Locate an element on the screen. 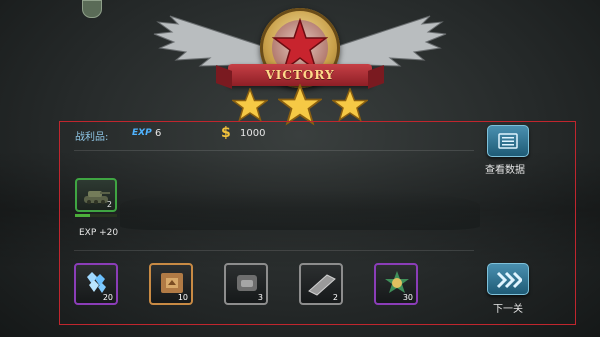 This screenshot has height=337, width=600. reward-quantity: 20 is located at coordinates (107, 297).